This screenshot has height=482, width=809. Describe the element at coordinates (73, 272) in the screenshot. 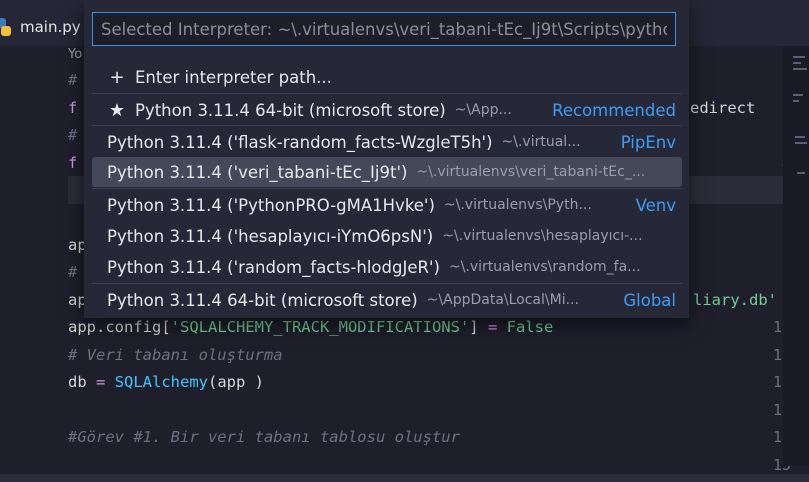

I see `code-line-8: #` at that location.